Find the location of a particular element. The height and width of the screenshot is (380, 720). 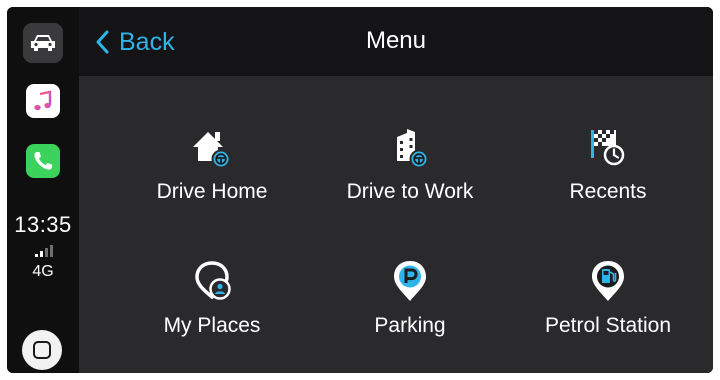

dock-app-phone is located at coordinates (43, 161).